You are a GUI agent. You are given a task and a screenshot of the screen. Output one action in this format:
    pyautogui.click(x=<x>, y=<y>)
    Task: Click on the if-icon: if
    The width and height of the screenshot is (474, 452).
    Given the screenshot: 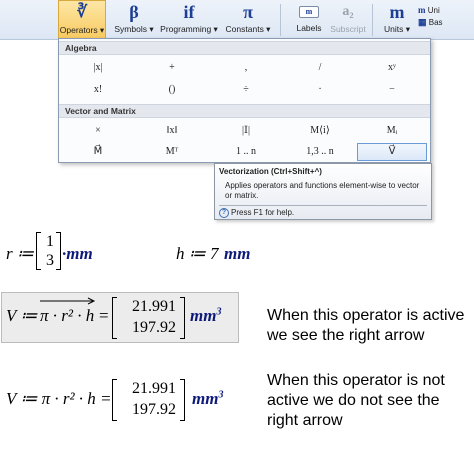 What is the action you would take?
    pyautogui.click(x=189, y=12)
    